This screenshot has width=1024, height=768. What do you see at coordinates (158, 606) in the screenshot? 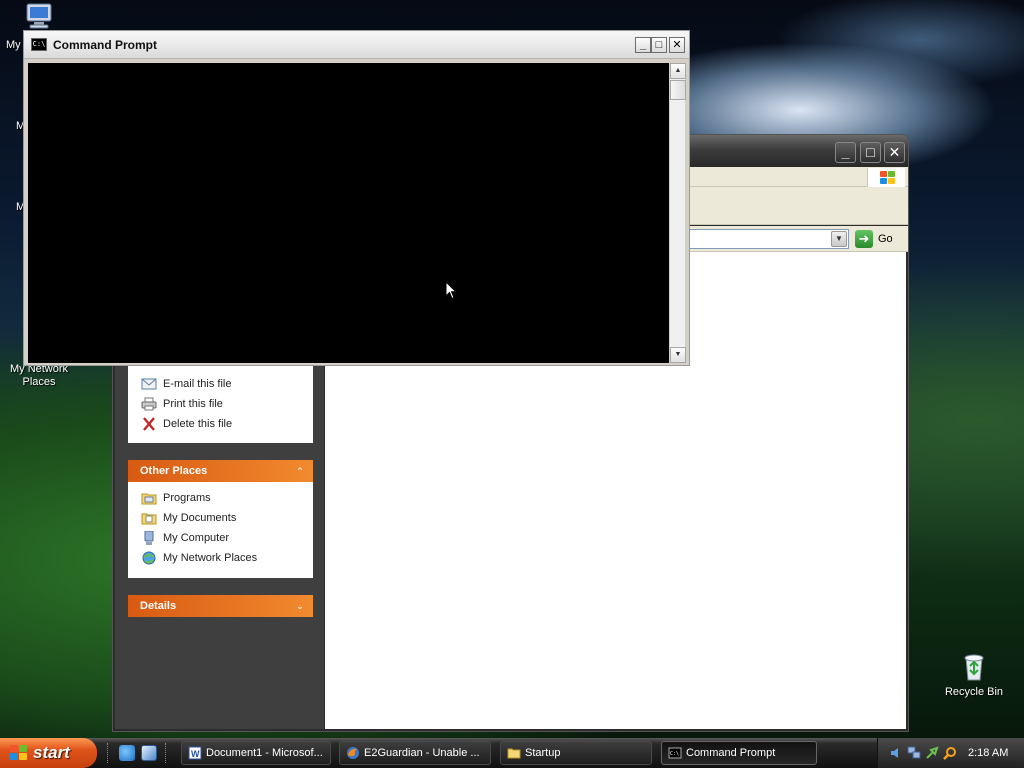
I see `details-title: Details` at bounding box center [158, 606].